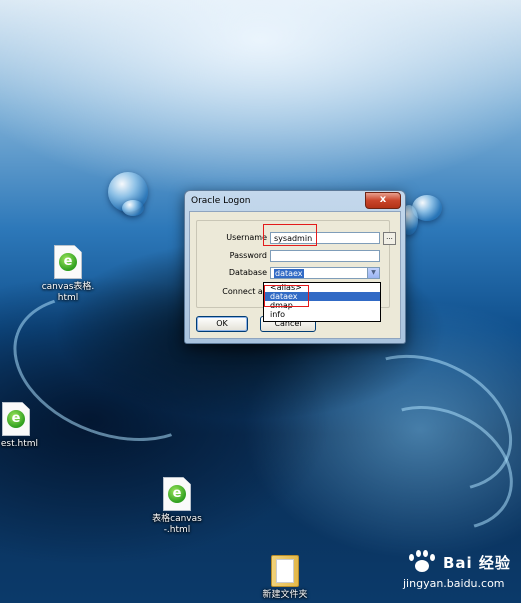  What do you see at coordinates (221, 201) in the screenshot?
I see `dialog-title: Oracle Logon` at bounding box center [221, 201].